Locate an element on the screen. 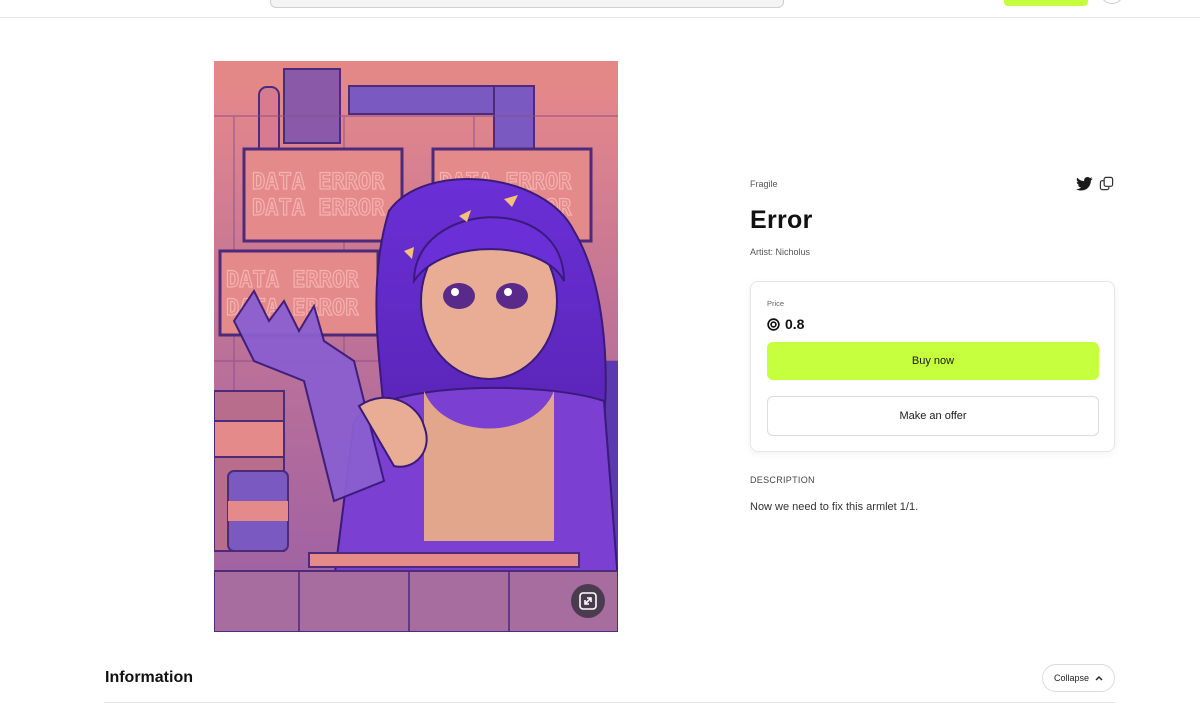 The height and width of the screenshot is (713, 1200). avatar is located at coordinates (1112, 2).